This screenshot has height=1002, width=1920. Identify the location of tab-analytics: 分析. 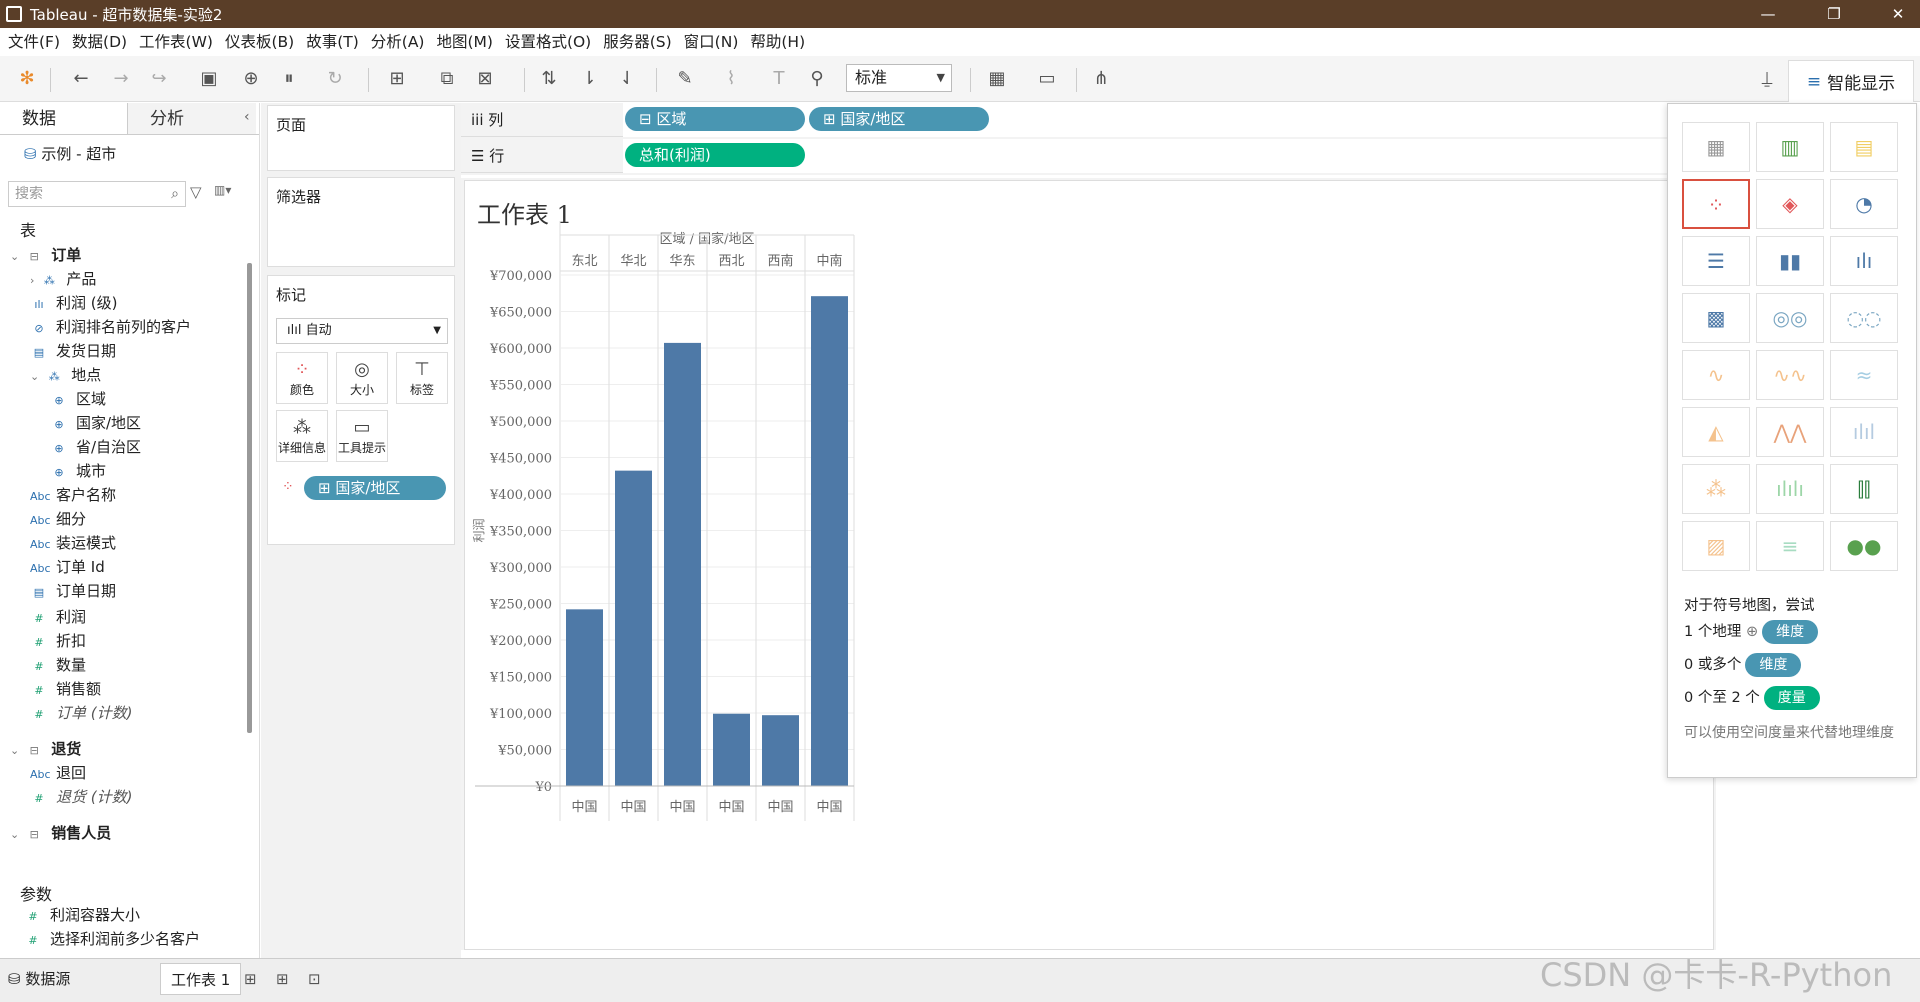
(192, 118).